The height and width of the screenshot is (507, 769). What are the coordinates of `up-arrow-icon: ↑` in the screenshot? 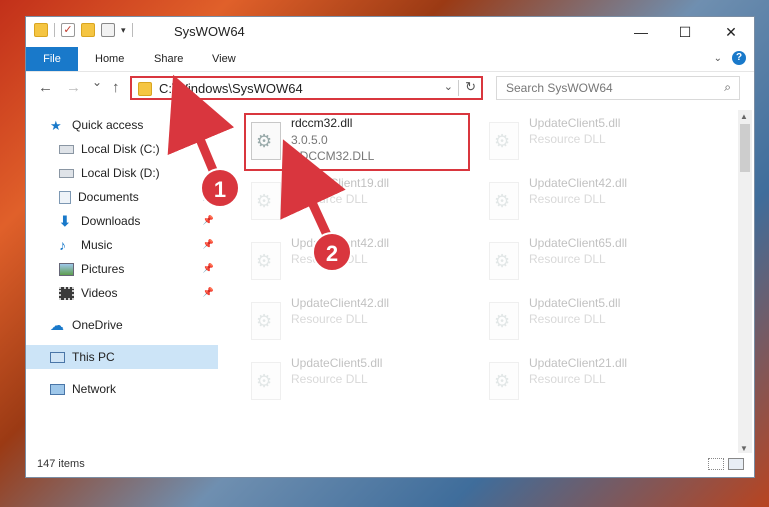 It's located at (116, 87).